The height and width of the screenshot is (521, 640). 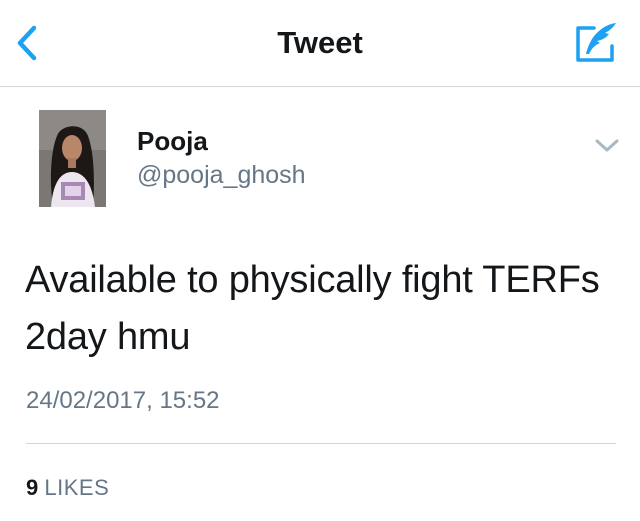 I want to click on avatar, so click(x=72, y=158).